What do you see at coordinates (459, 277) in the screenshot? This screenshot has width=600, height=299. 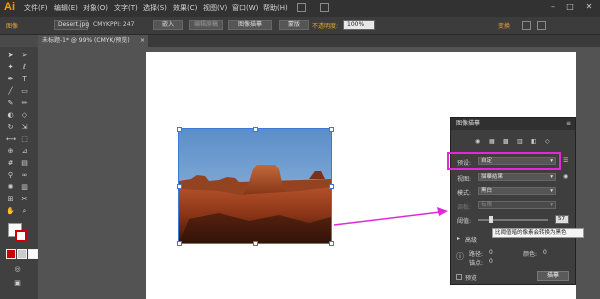 I see `preview-checkbox` at bounding box center [459, 277].